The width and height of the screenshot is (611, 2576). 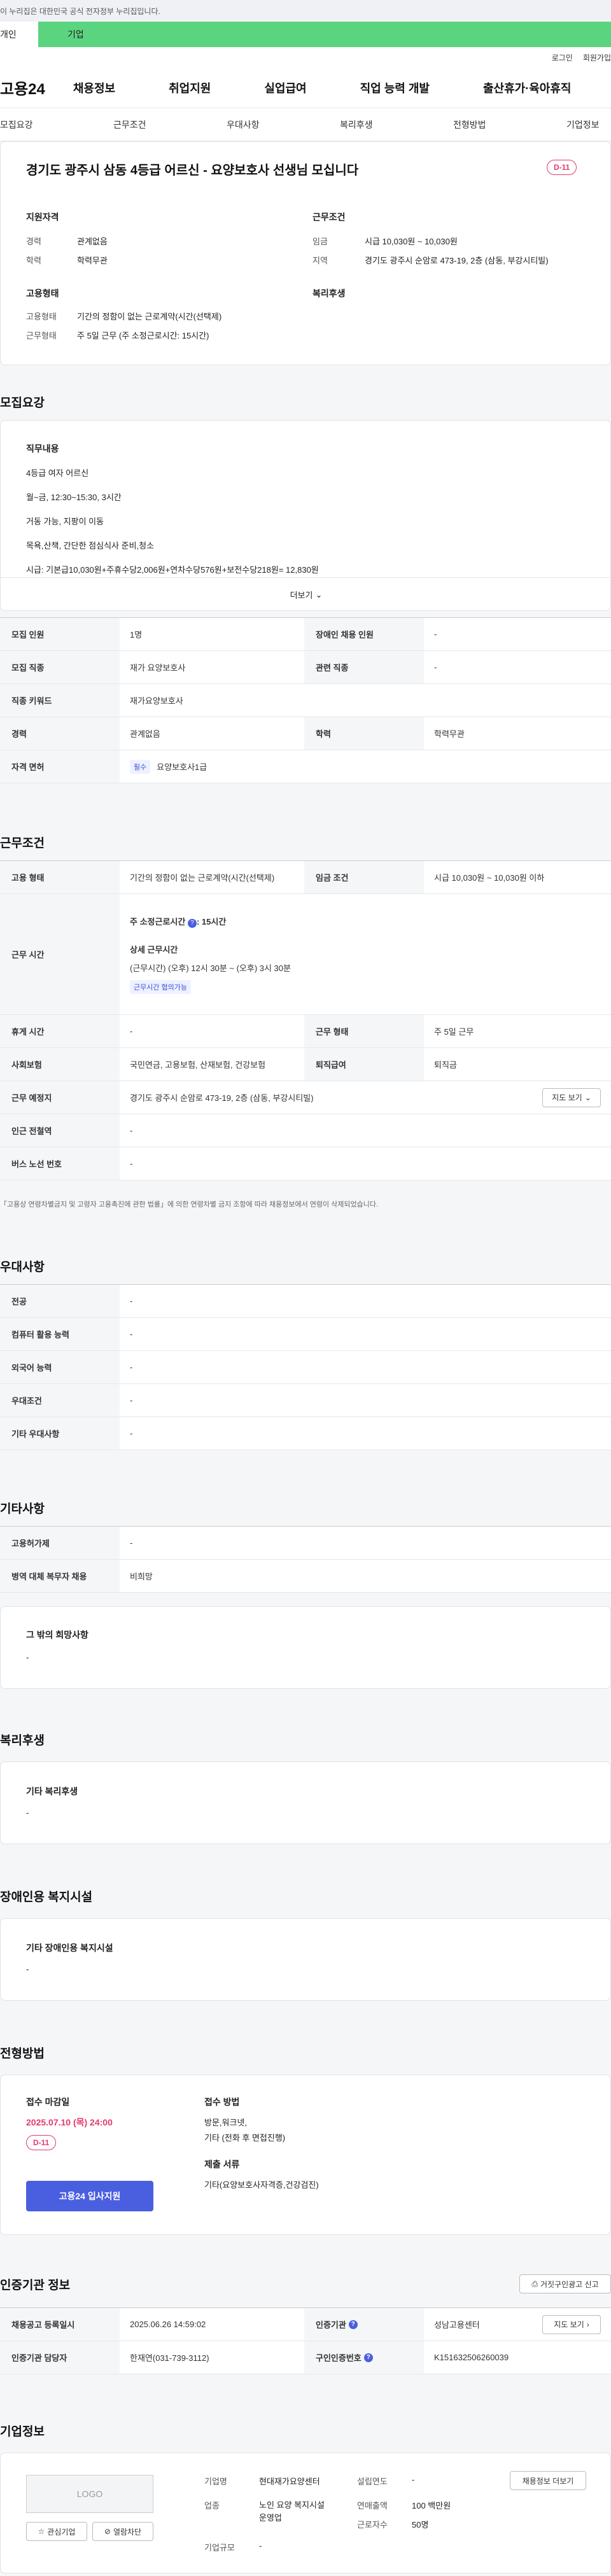 I want to click on map-button: 지도 보기 ⌄, so click(x=571, y=1097).